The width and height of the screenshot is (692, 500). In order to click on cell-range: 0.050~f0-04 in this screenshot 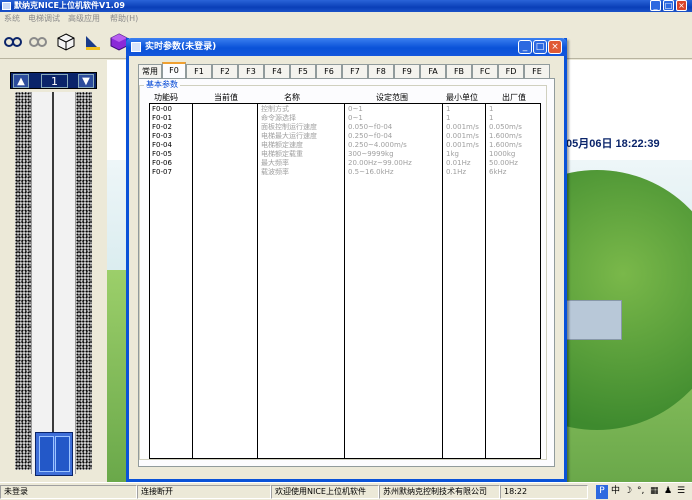, I will do `click(370, 127)`.